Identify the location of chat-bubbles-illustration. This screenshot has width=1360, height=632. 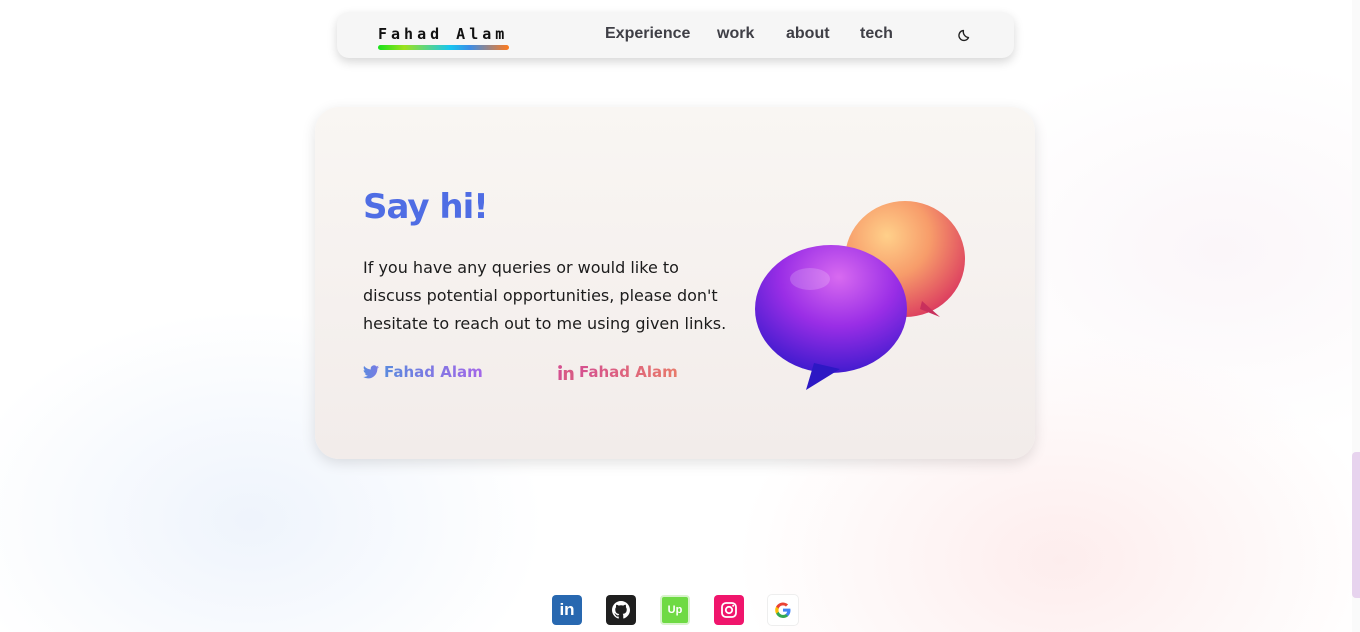
(860, 295).